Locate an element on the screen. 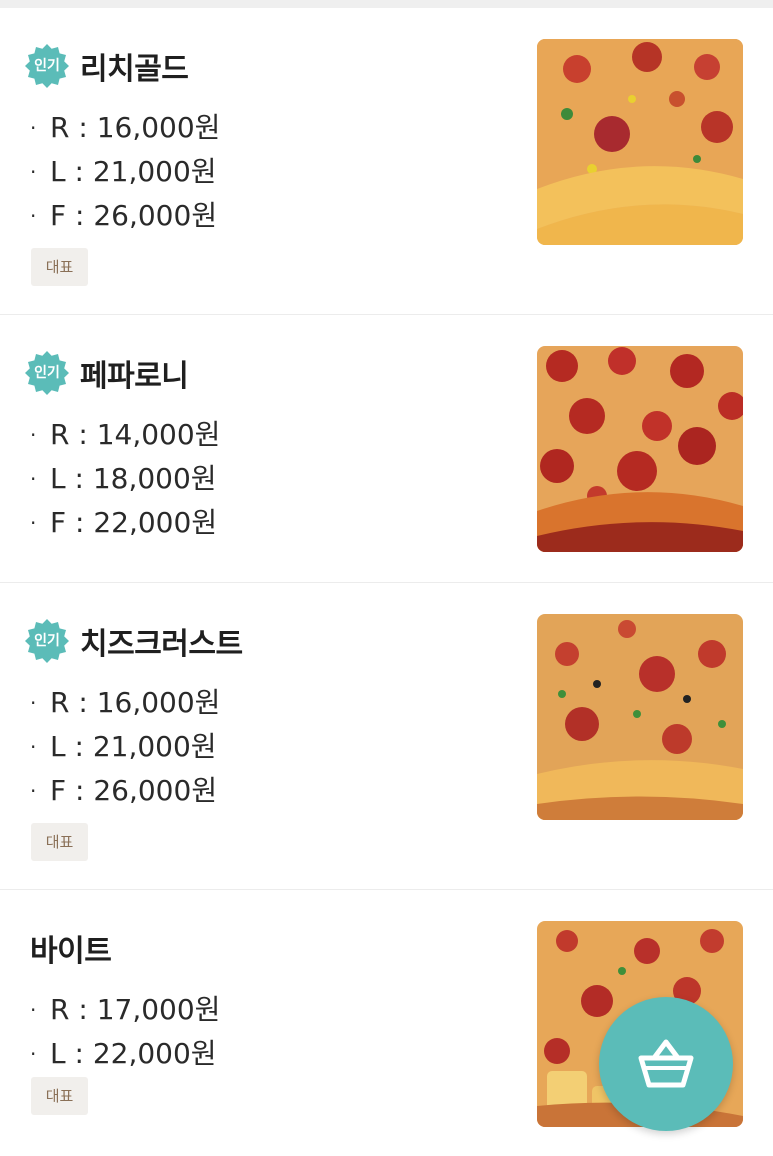 This screenshot has width=773, height=1156. price-row: · L : 18,000원 is located at coordinates (123, 478).